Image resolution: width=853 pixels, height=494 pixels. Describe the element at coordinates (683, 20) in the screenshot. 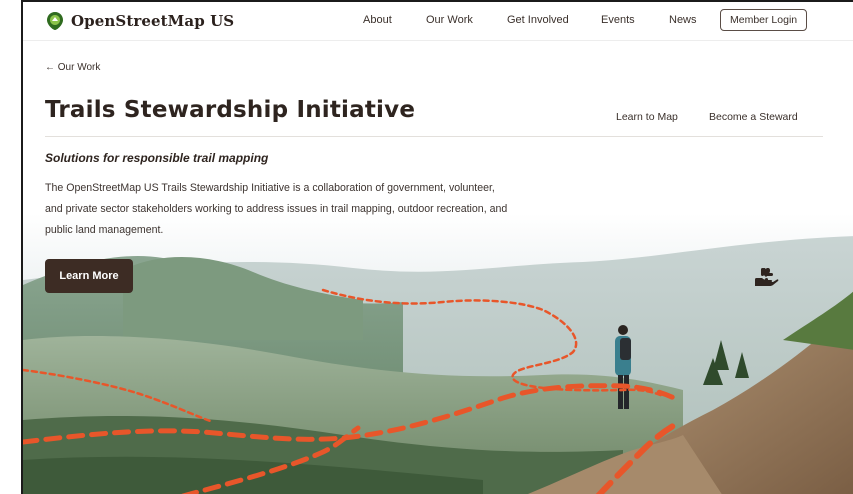

I see `nav-news: News` at that location.